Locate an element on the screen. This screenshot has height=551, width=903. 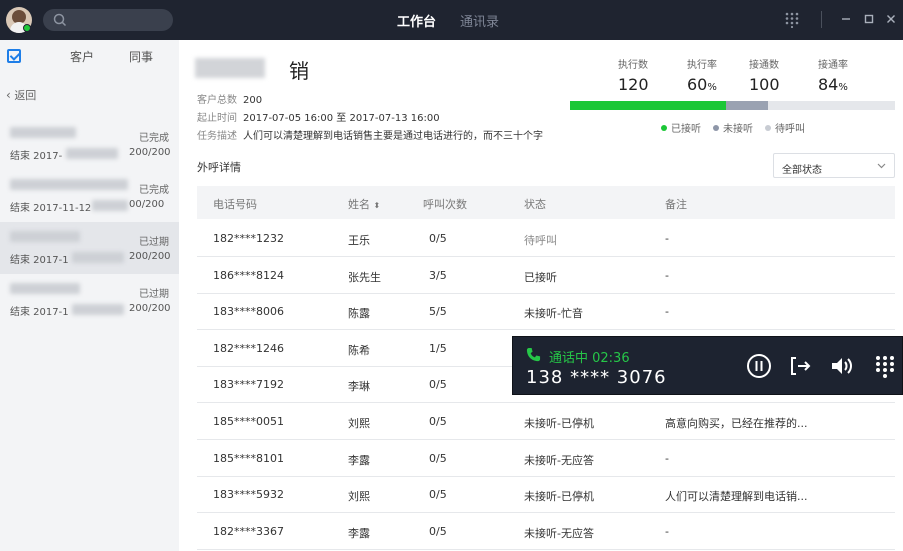
table-row: 182****3367 李露 0/5 未接听-无应答 - is located at coordinates (546, 531).